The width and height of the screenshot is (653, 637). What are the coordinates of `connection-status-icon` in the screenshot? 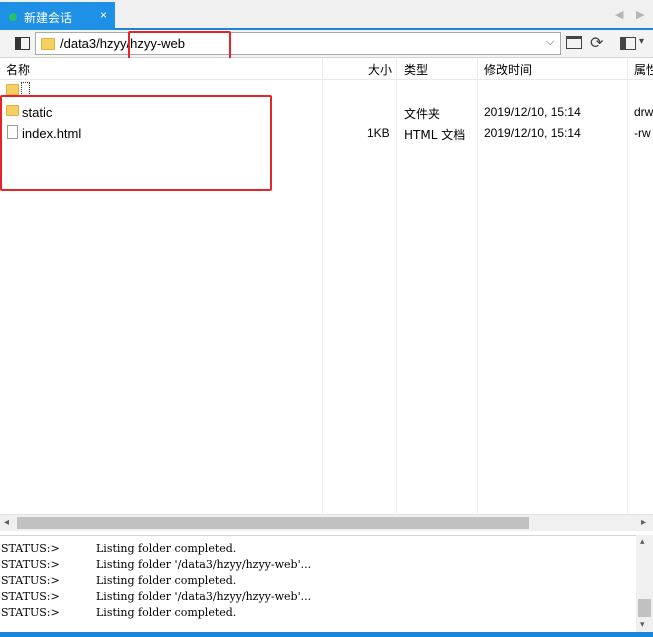 It's located at (13, 17).